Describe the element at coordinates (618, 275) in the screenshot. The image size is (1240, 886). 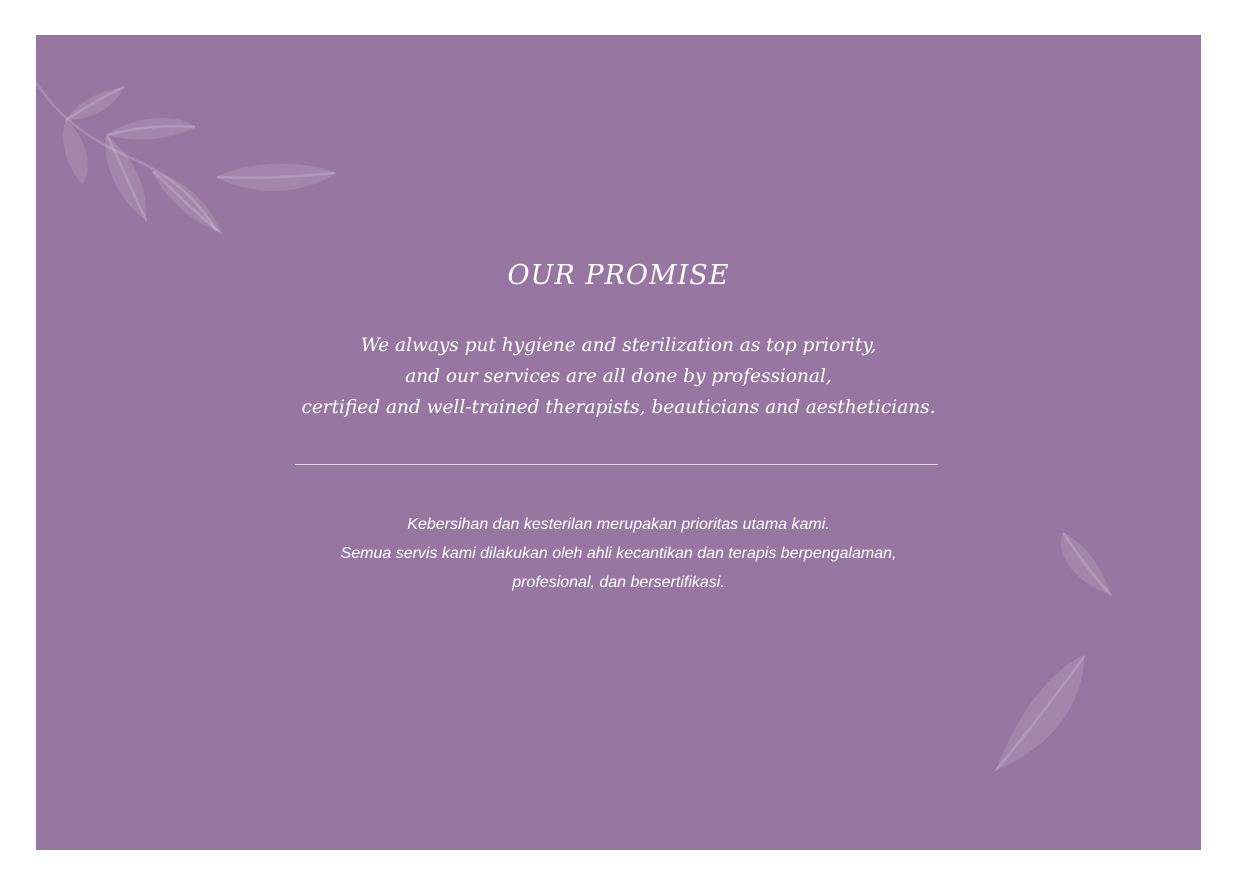
I see `section-title: OUR PROMISE` at that location.